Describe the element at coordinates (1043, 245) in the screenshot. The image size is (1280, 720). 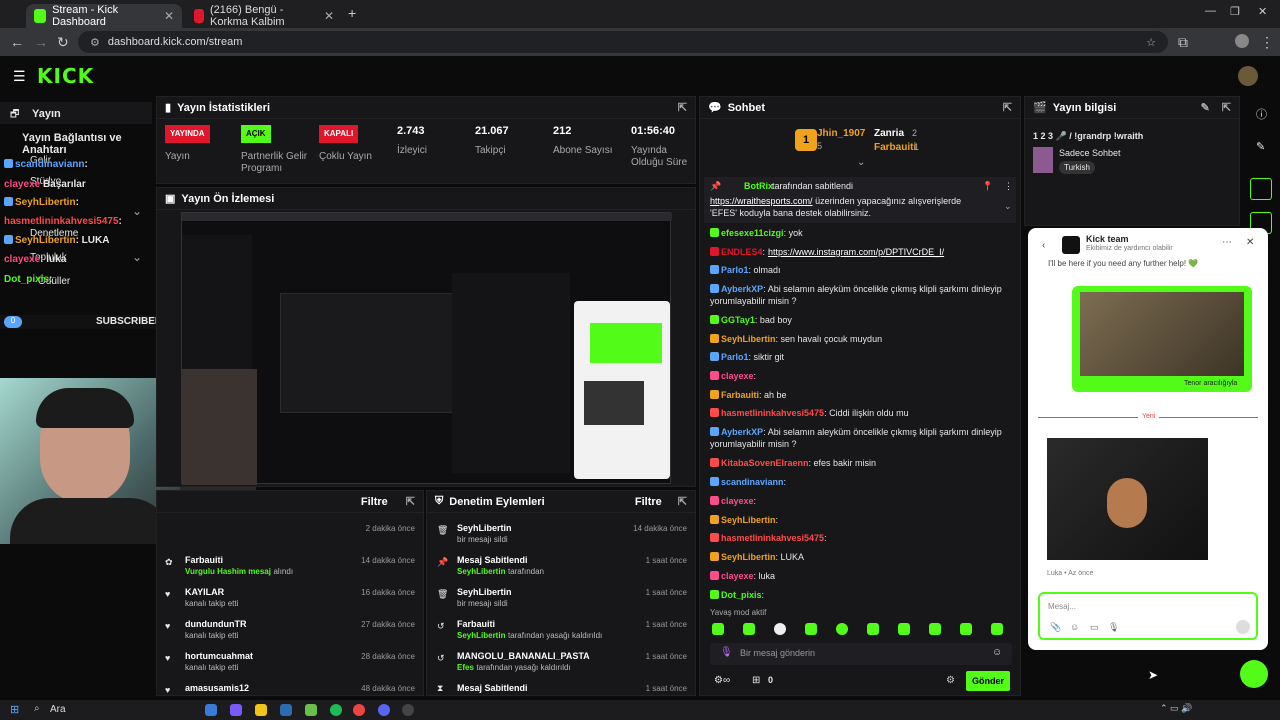
I see `back-icon: ‹` at that location.